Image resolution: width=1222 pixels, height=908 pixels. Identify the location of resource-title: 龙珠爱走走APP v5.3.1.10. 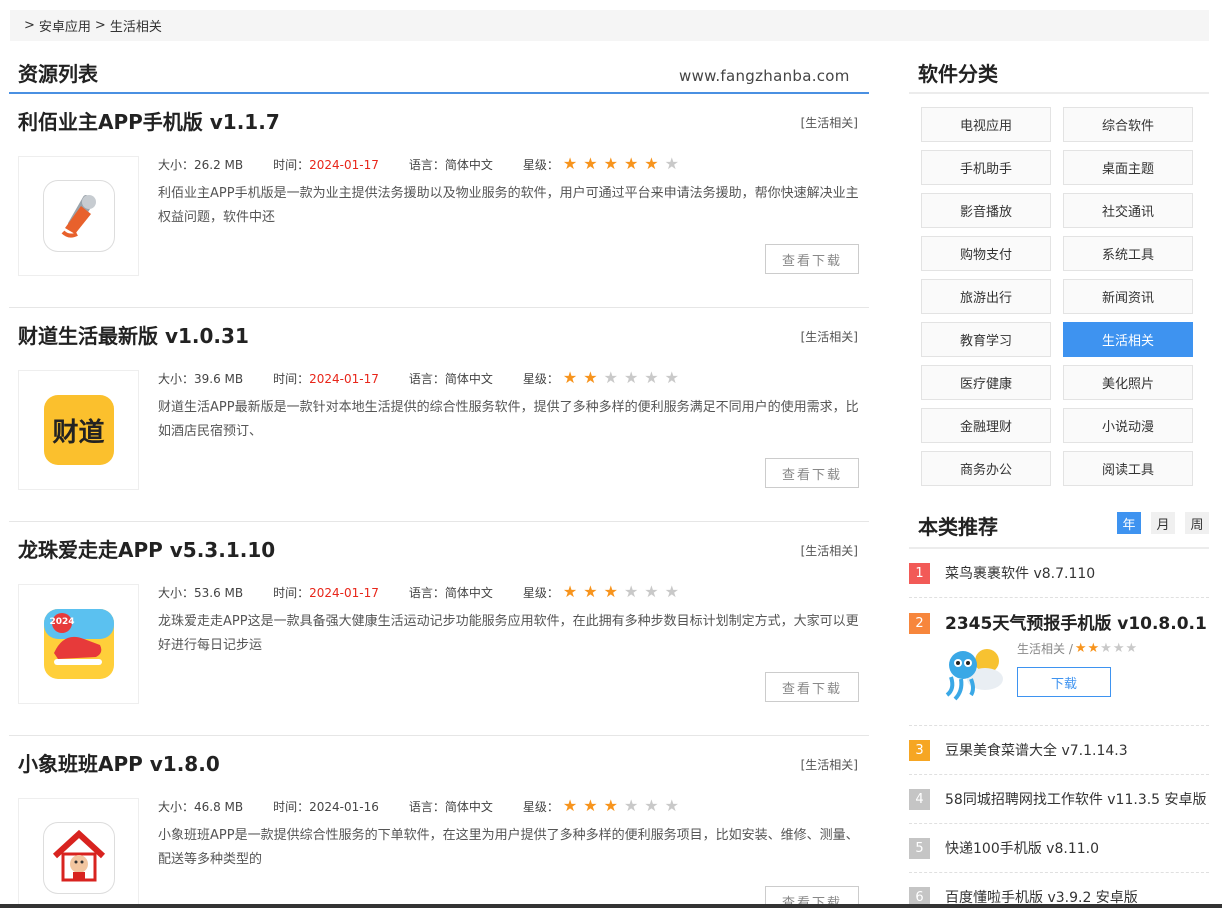
(146, 548).